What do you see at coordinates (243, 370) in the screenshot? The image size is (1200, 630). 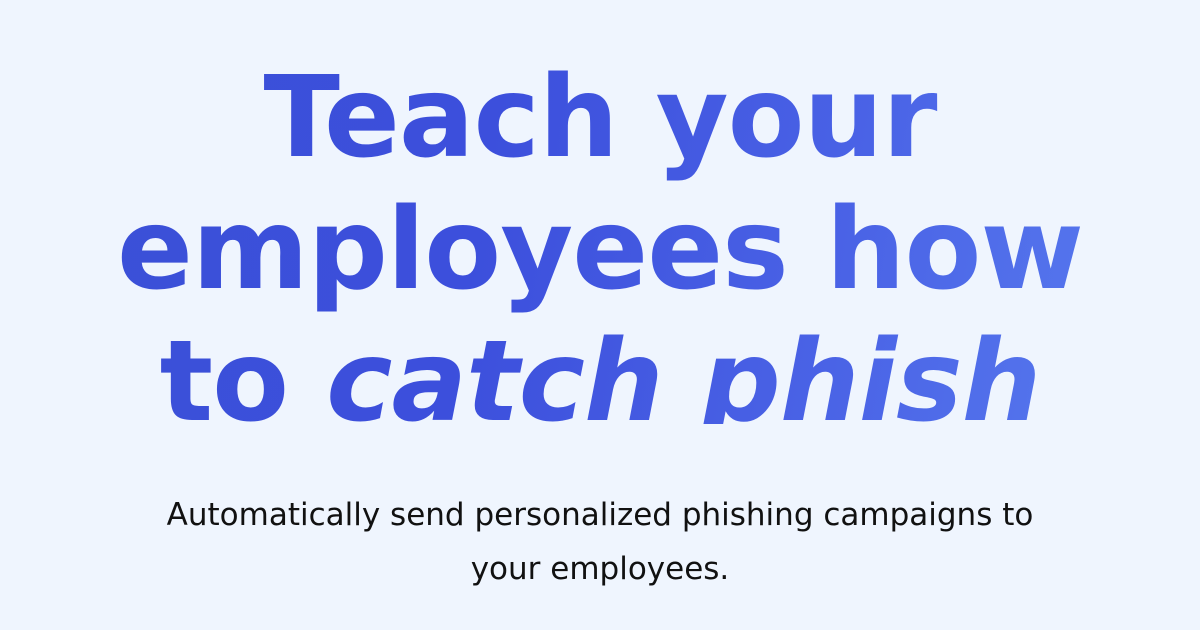 I see `headline-line-3-prefix: to` at bounding box center [243, 370].